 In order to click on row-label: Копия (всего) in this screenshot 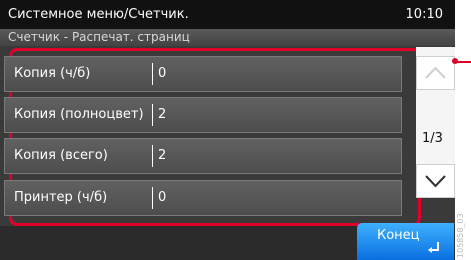, I will do `click(61, 155)`.